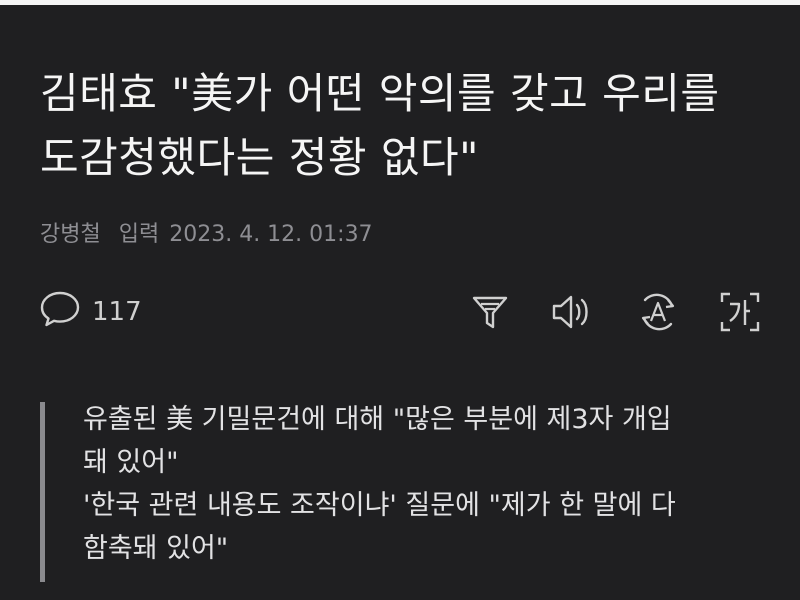 The height and width of the screenshot is (600, 800). Describe the element at coordinates (60, 312) in the screenshot. I see `comment-icon` at that location.